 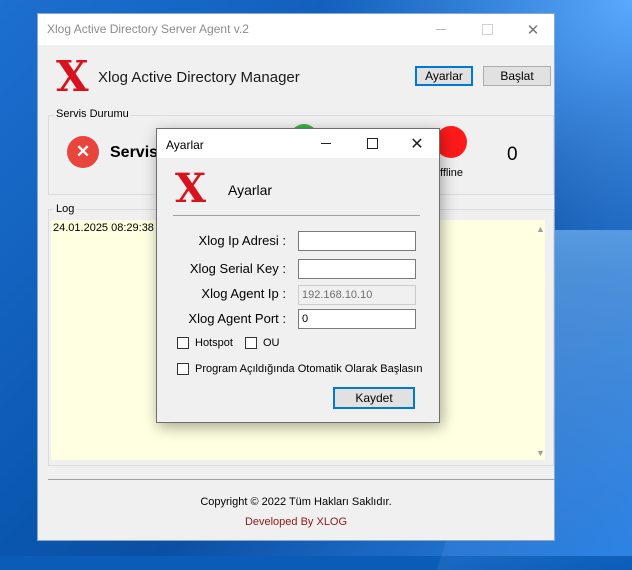 What do you see at coordinates (540, 229) in the screenshot?
I see `scroll-up-icon: ▲` at bounding box center [540, 229].